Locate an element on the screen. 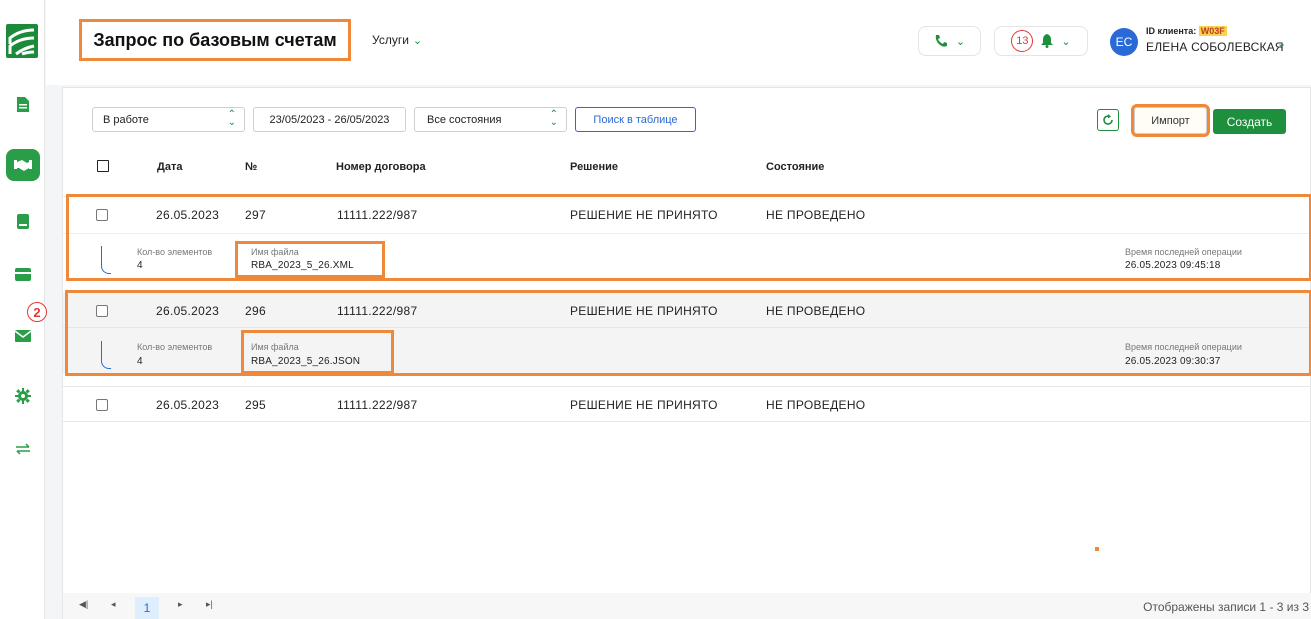  date-range-input: 23/05/2023 - 26/05/2023 is located at coordinates (329, 119).